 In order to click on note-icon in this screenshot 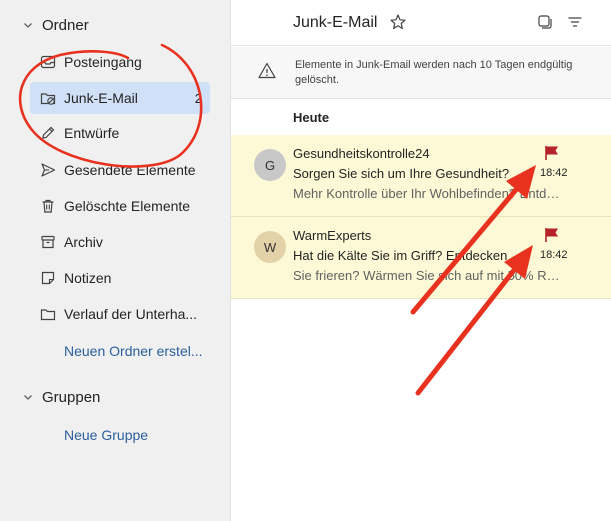, I will do `click(48, 278)`.